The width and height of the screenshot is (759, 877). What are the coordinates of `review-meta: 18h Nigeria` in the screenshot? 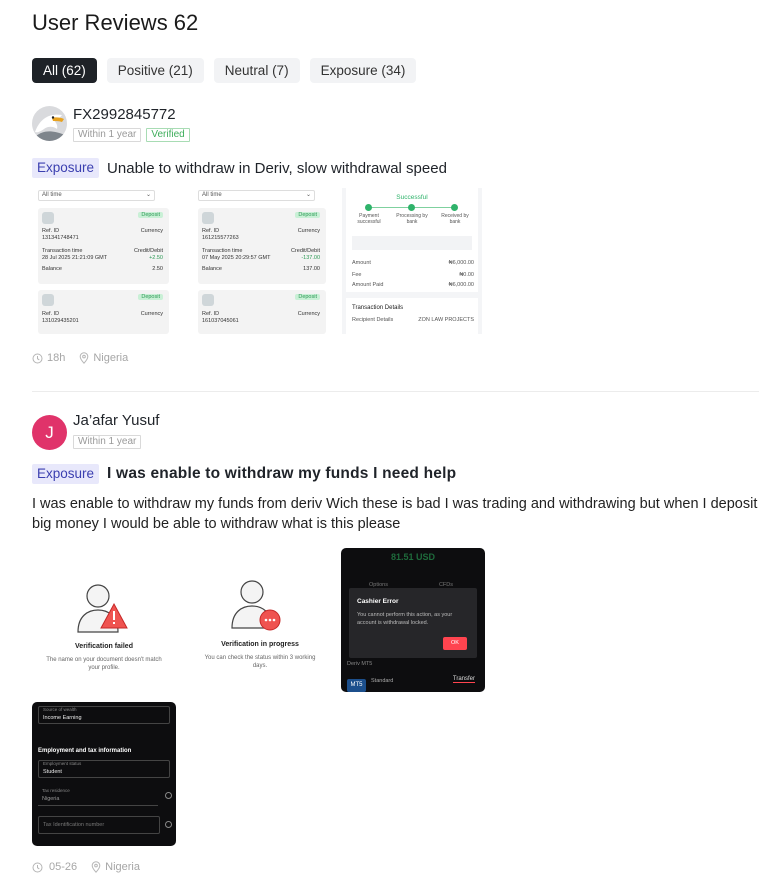 It's located at (80, 358).